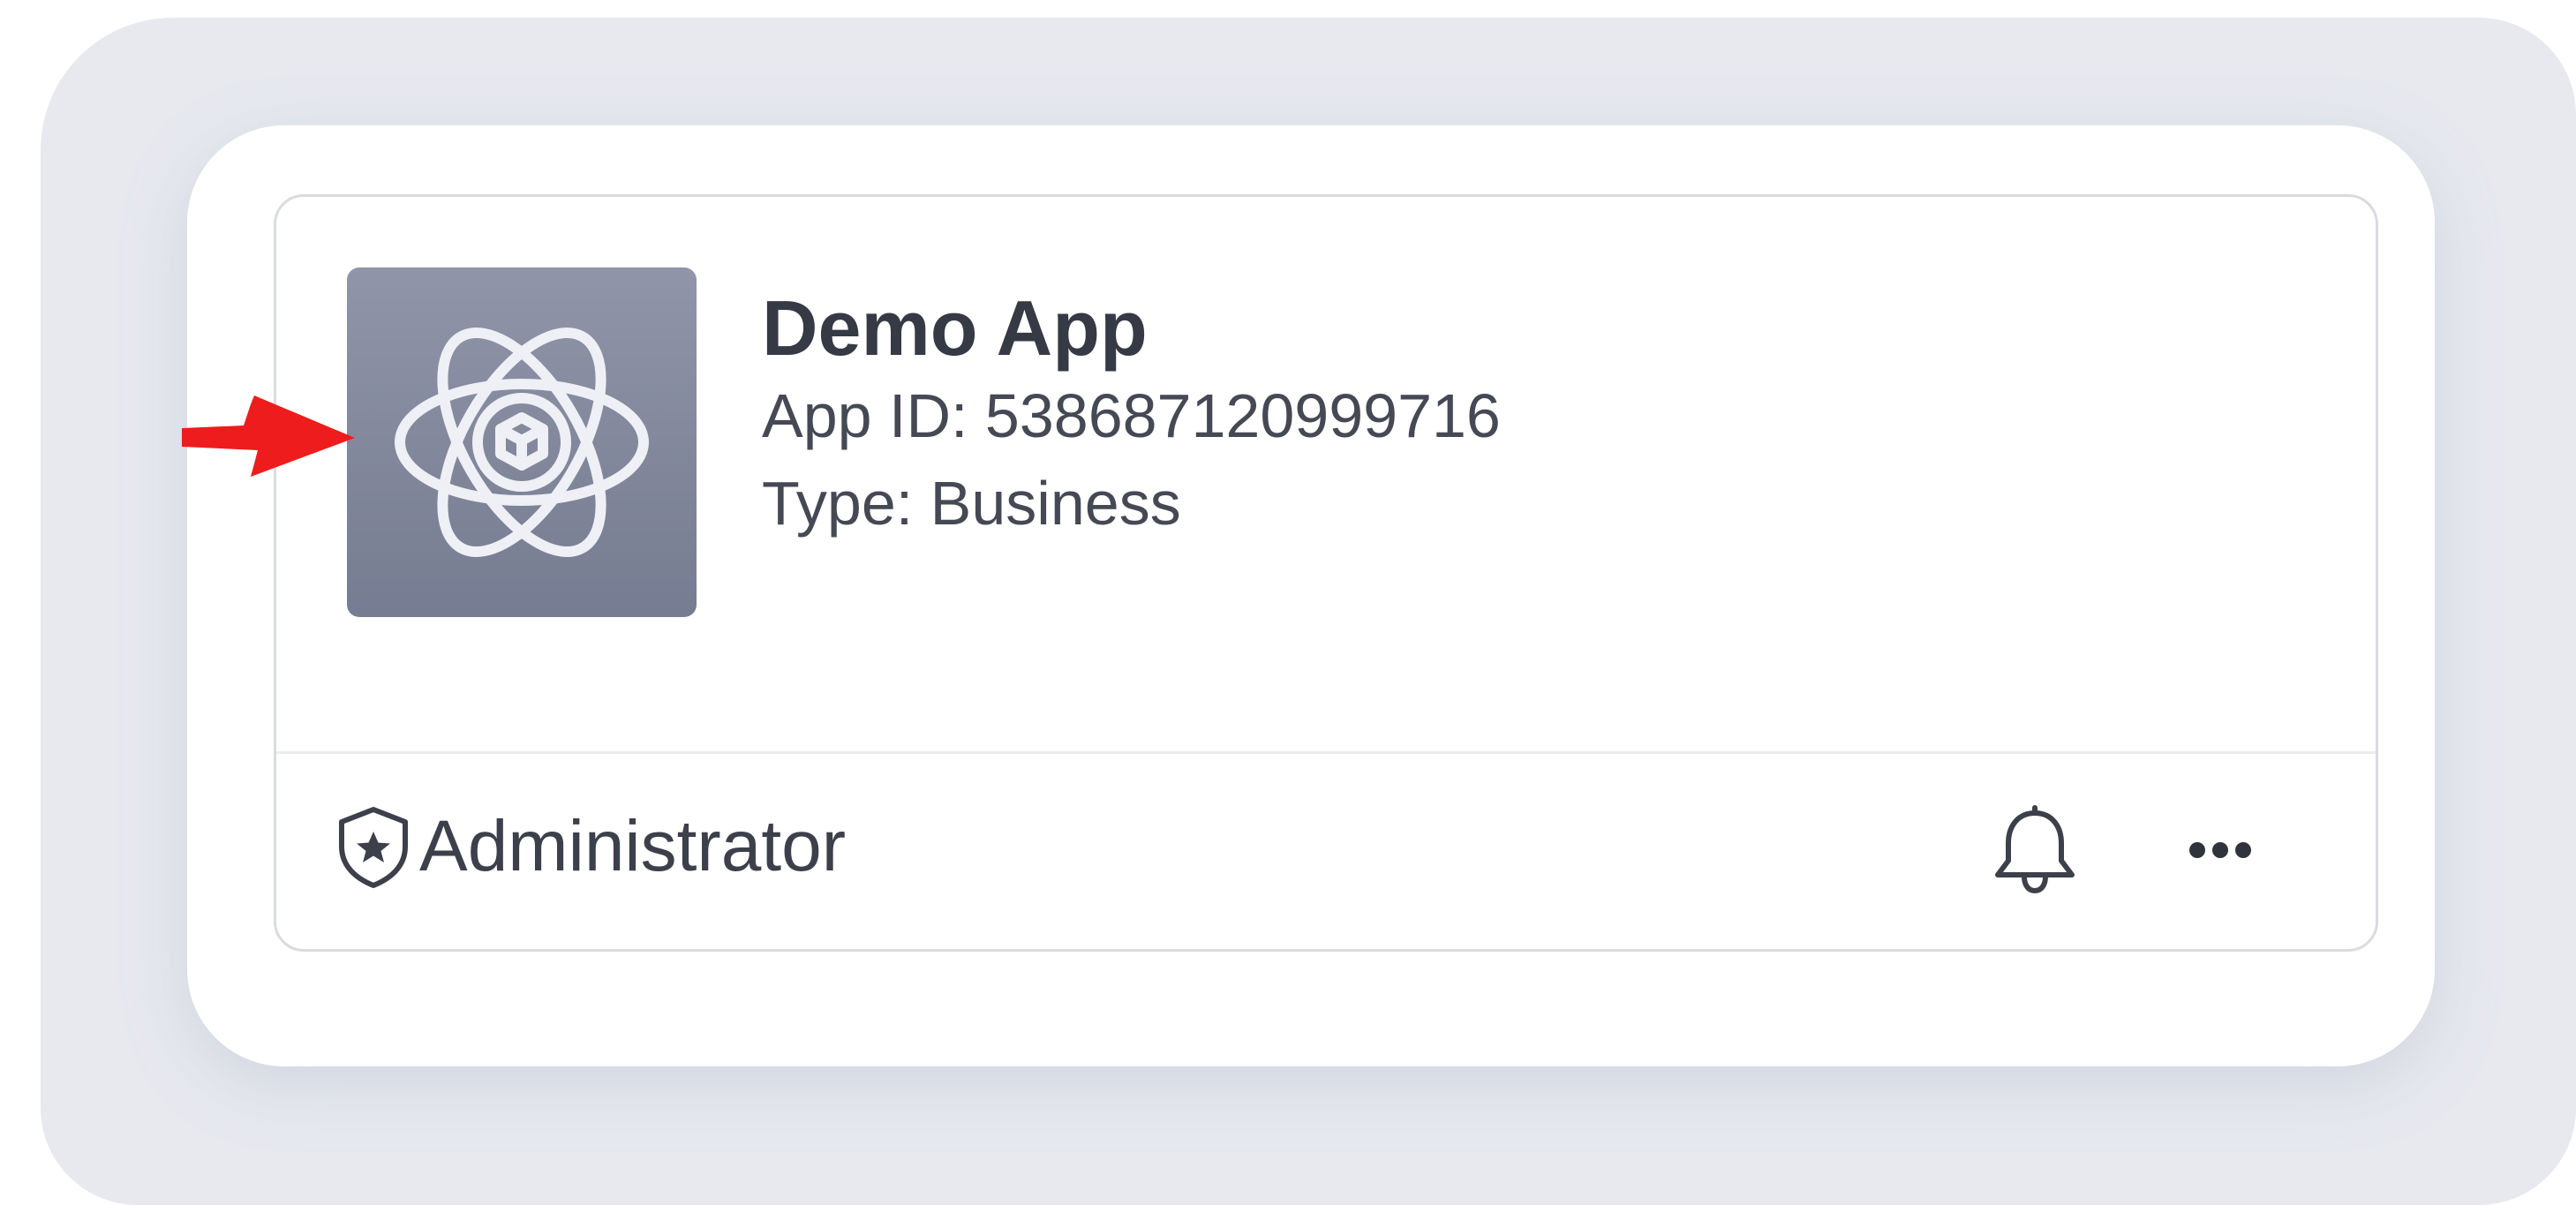  Describe the element at coordinates (2220, 850) in the screenshot. I see `more-horizontal-icon` at that location.